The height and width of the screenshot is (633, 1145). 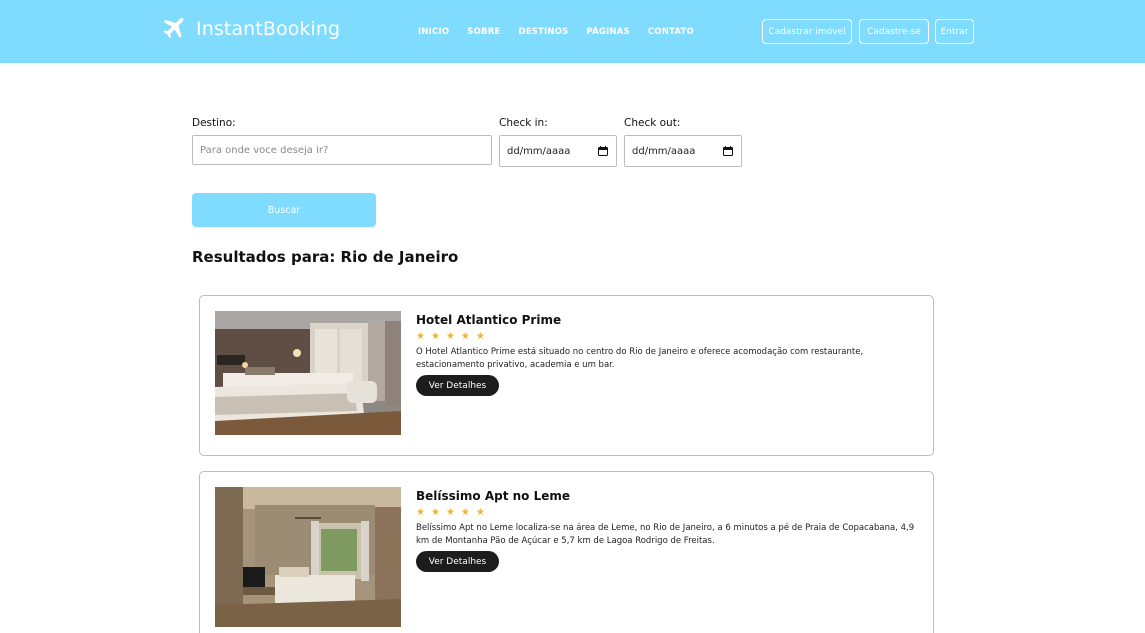 What do you see at coordinates (894, 31) in the screenshot?
I see `cadastre-se-button: Cadastre-se` at bounding box center [894, 31].